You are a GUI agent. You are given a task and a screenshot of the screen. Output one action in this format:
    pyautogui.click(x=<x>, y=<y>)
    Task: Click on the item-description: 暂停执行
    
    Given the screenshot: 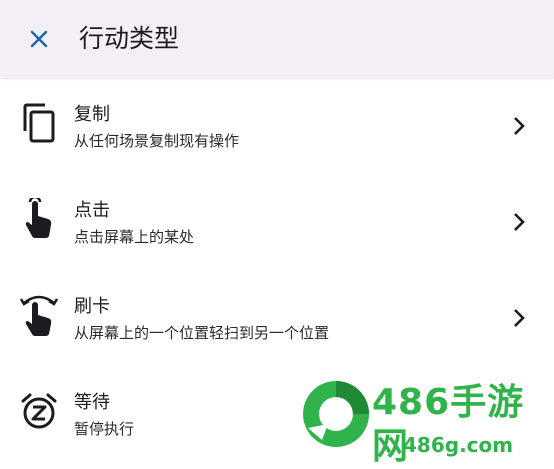 What is the action you would take?
    pyautogui.click(x=104, y=429)
    